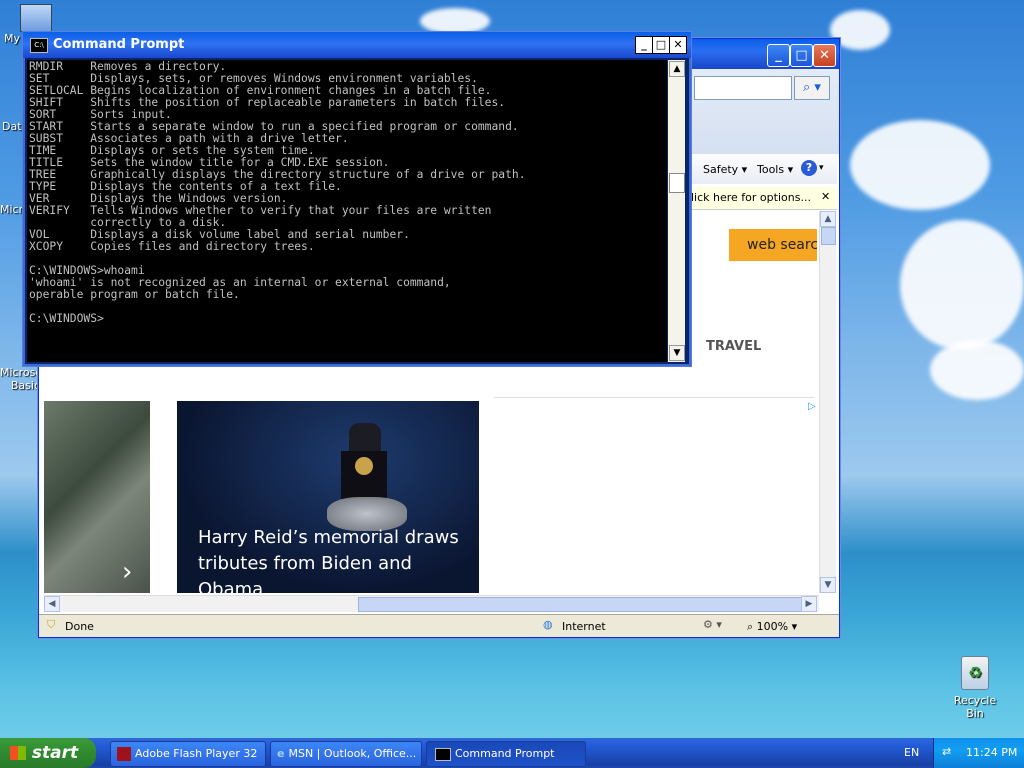 Image resolution: width=1024 pixels, height=768 pixels. What do you see at coordinates (911, 752) in the screenshot?
I see `language-indicator: EN` at bounding box center [911, 752].